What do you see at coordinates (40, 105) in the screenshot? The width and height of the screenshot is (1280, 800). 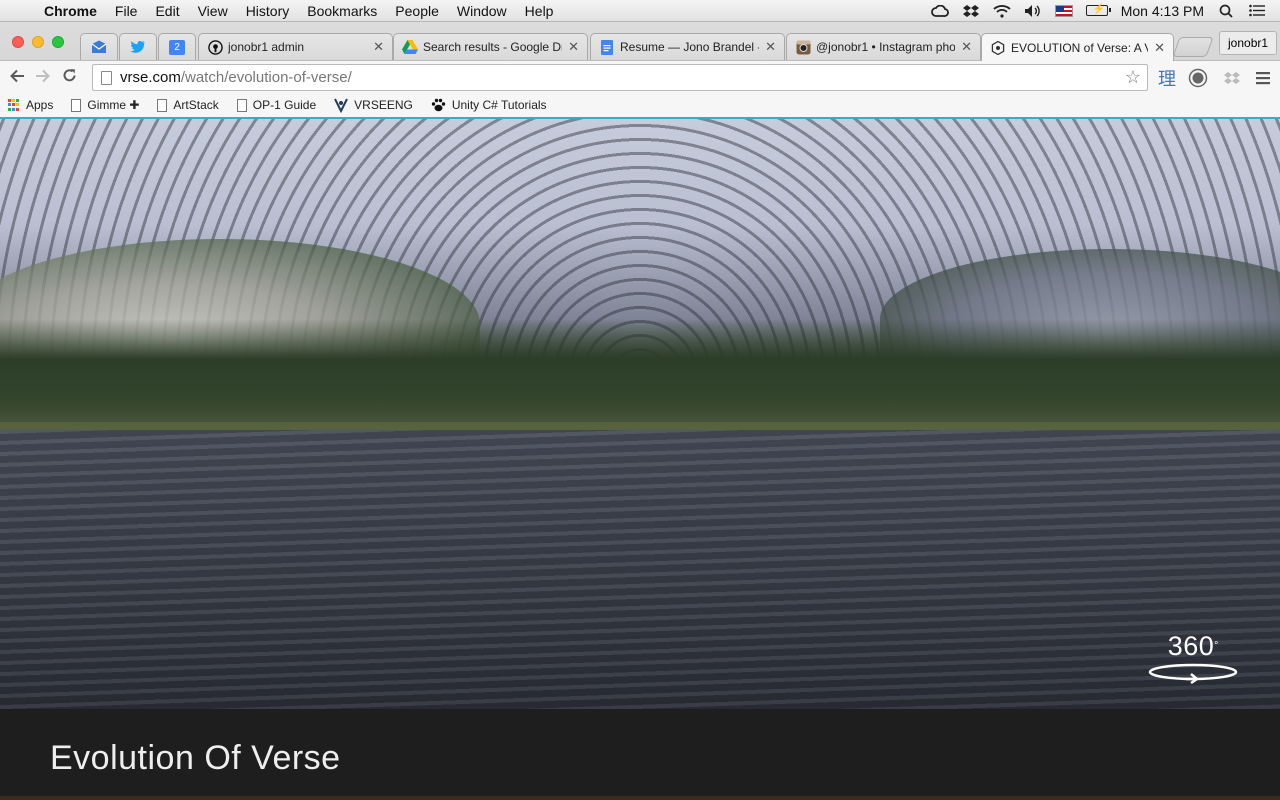 I see `bookmark-label: Apps` at bounding box center [40, 105].